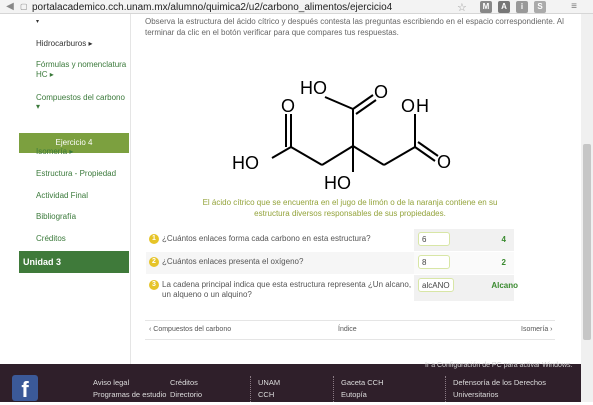 The height and width of the screenshot is (405, 593). What do you see at coordinates (54, 151) in the screenshot?
I see `sidebar-item-isomeria: Isomería ▸` at bounding box center [54, 151].